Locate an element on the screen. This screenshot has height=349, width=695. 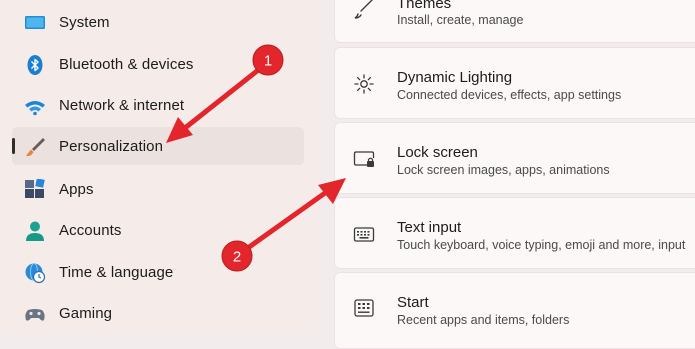
settings-card-start: Start Recent apps and items, folders is located at coordinates (514, 310).